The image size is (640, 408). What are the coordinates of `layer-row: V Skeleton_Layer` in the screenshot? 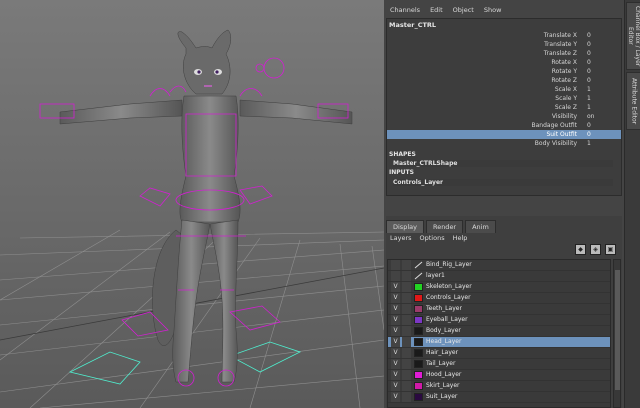 It's located at (499, 287).